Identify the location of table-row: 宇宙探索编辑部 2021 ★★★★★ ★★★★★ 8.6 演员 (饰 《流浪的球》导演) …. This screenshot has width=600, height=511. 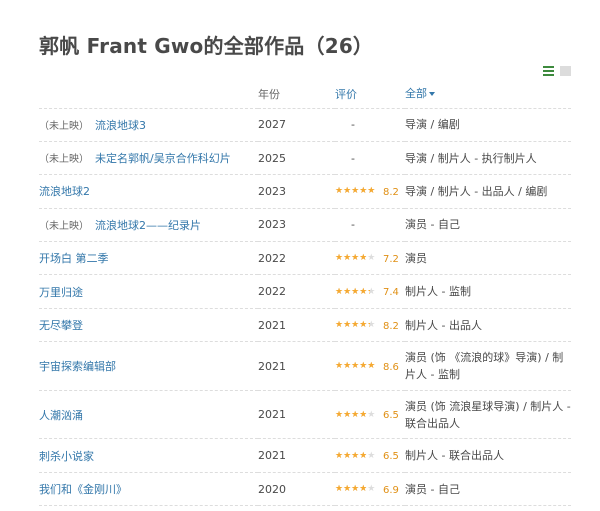
(305, 366).